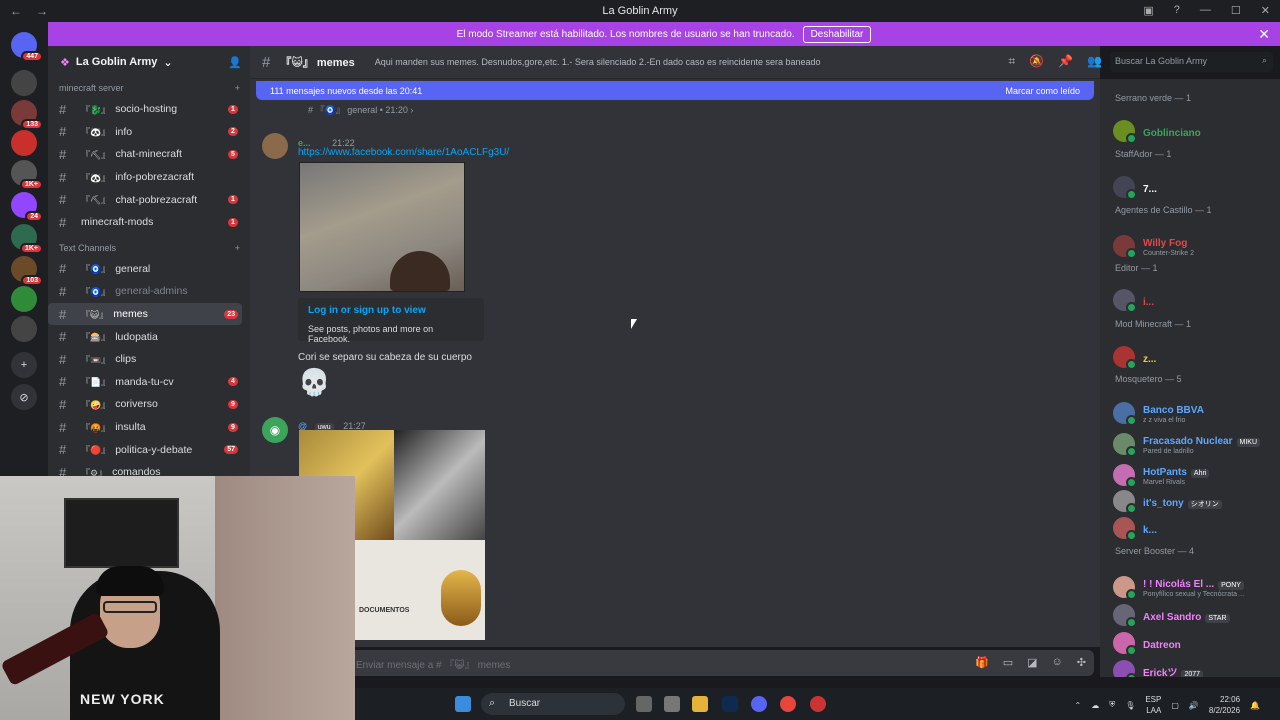  Describe the element at coordinates (1224, 705) in the screenshot. I see `clock: 22:06 8/2/2026` at that location.